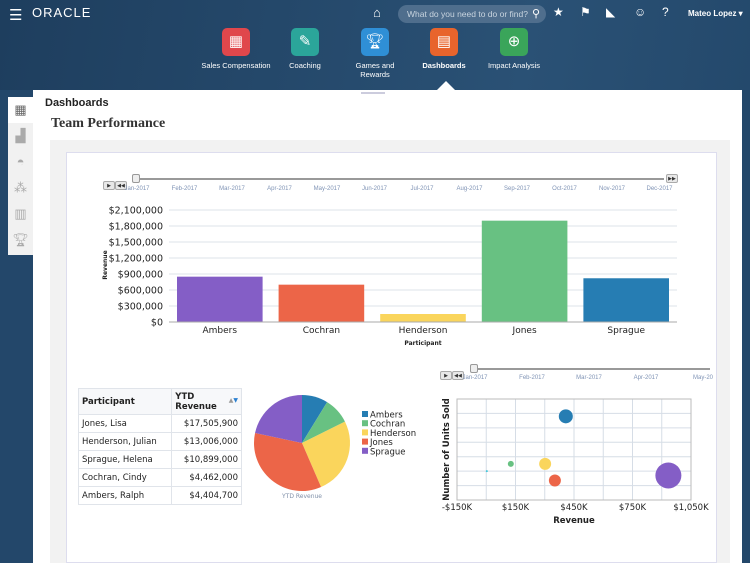 This screenshot has height=563, width=750. Describe the element at coordinates (20, 136) in the screenshot. I see `sidebar-chart-icon: ▟` at that location.